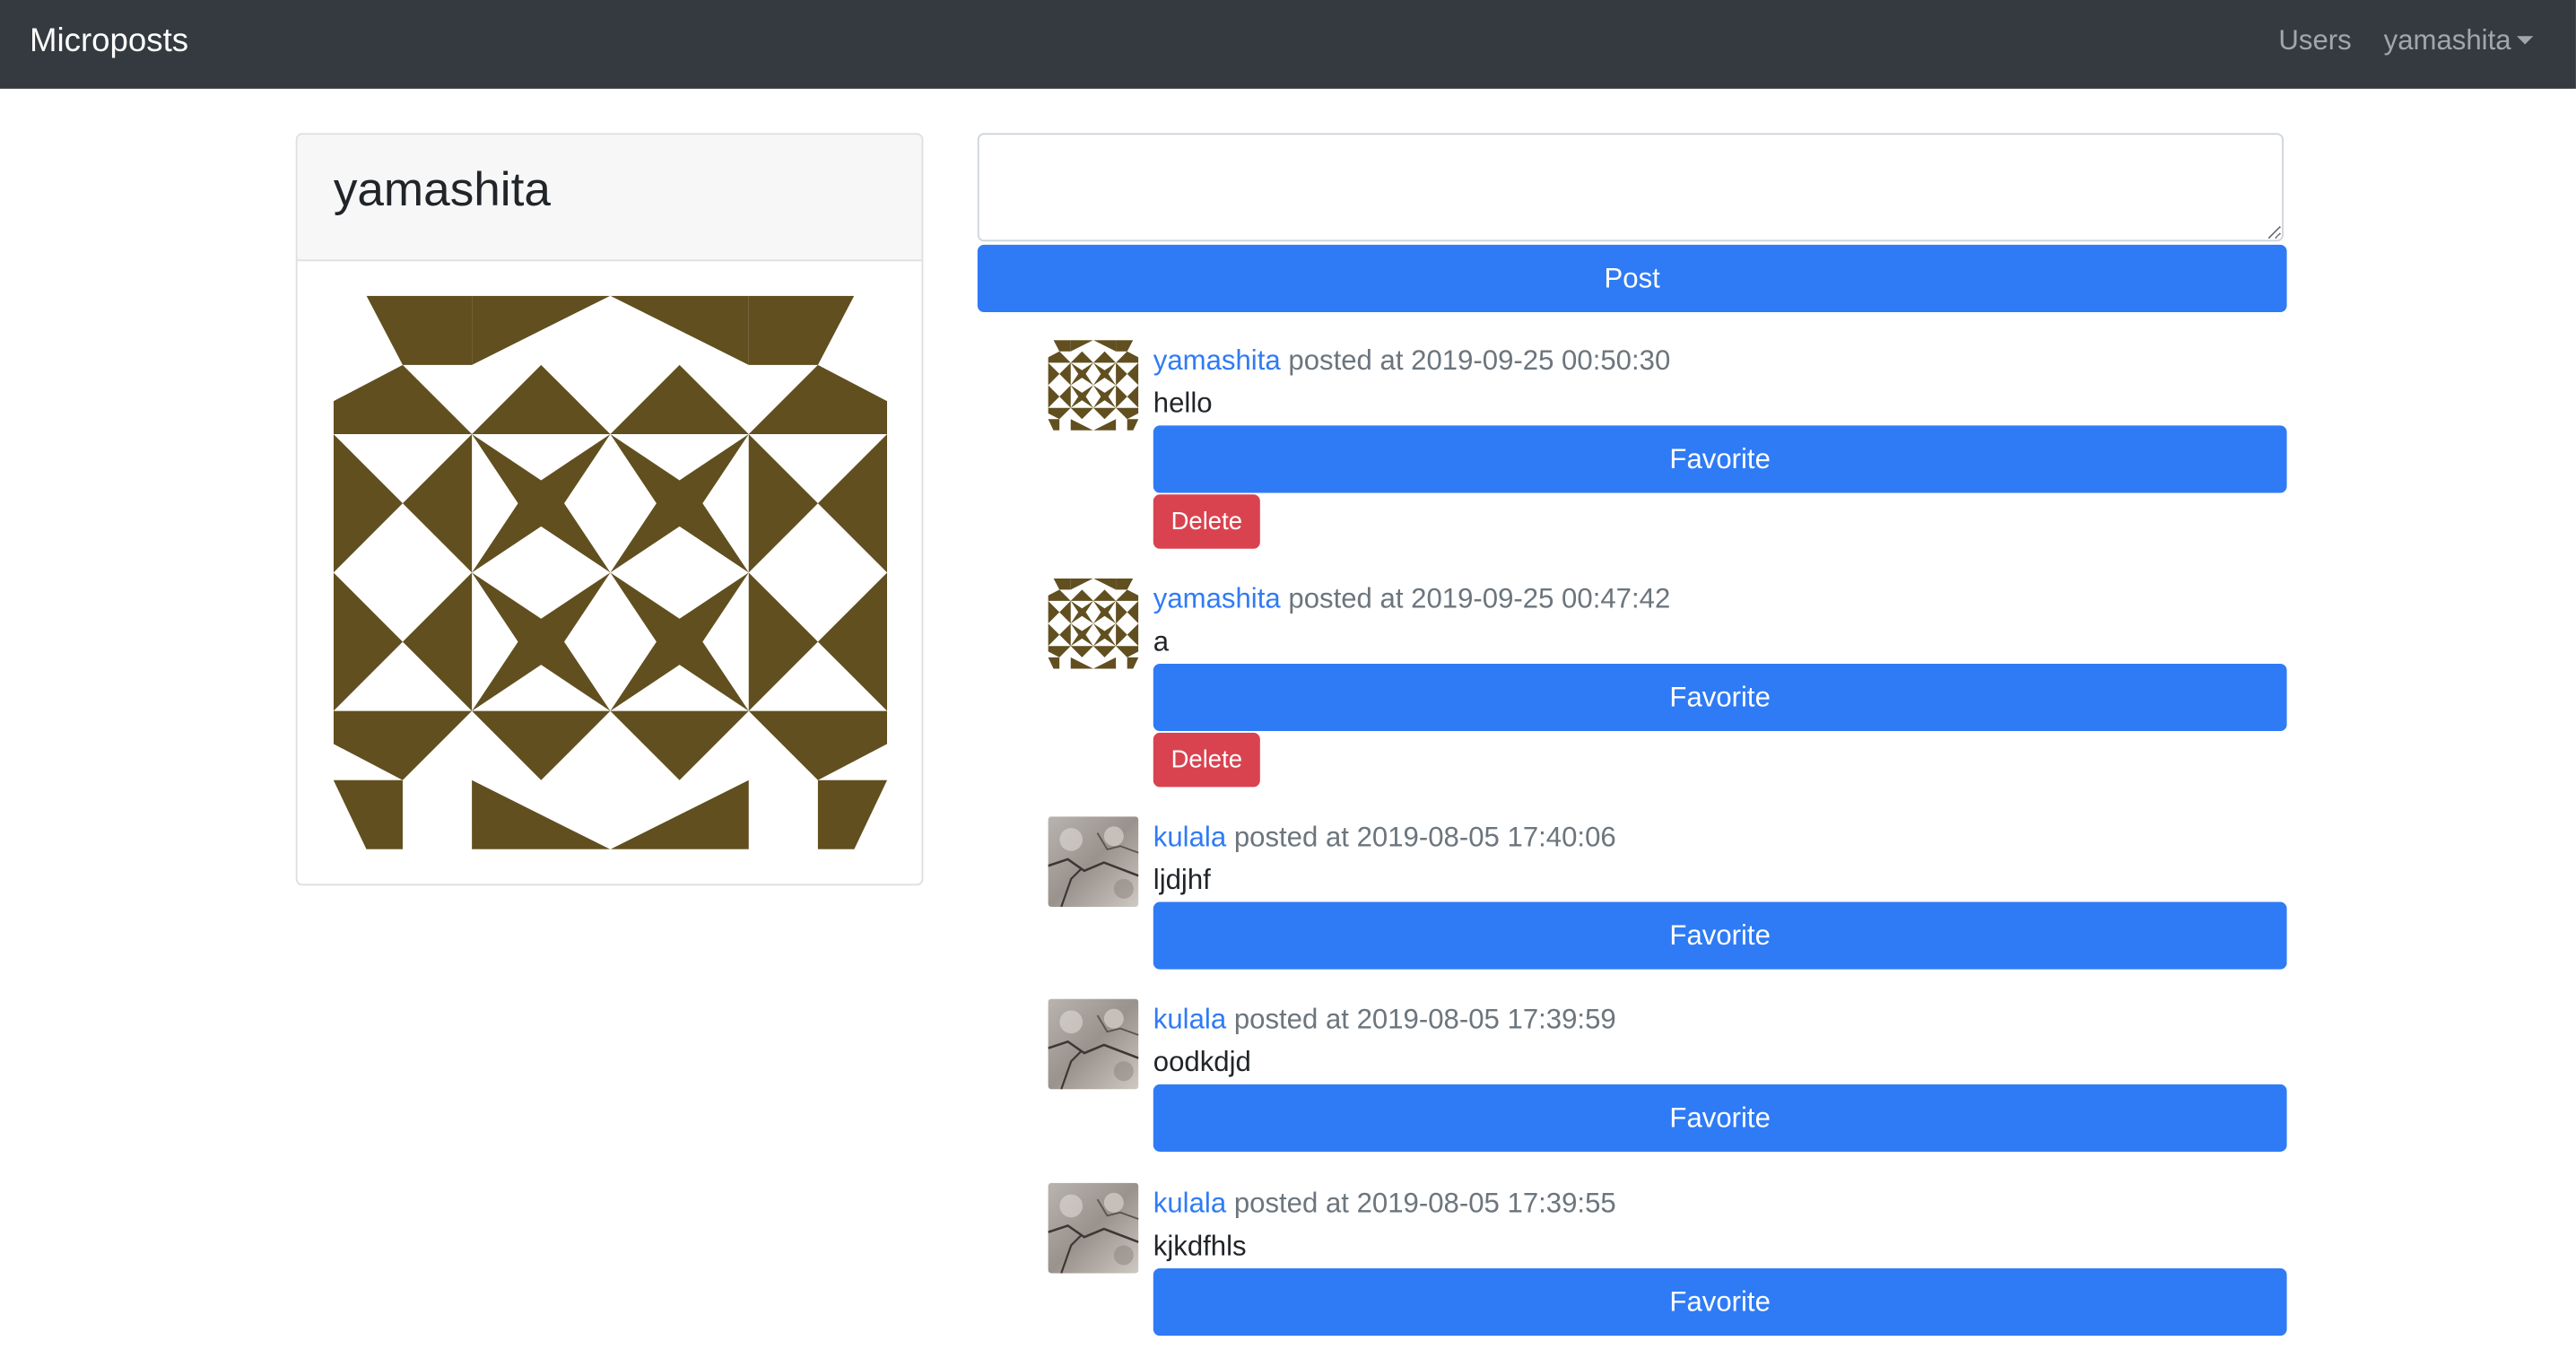  What do you see at coordinates (1479, 361) in the screenshot?
I see `post-timestamp: posted at 2019-09-25 00:50:30` at bounding box center [1479, 361].